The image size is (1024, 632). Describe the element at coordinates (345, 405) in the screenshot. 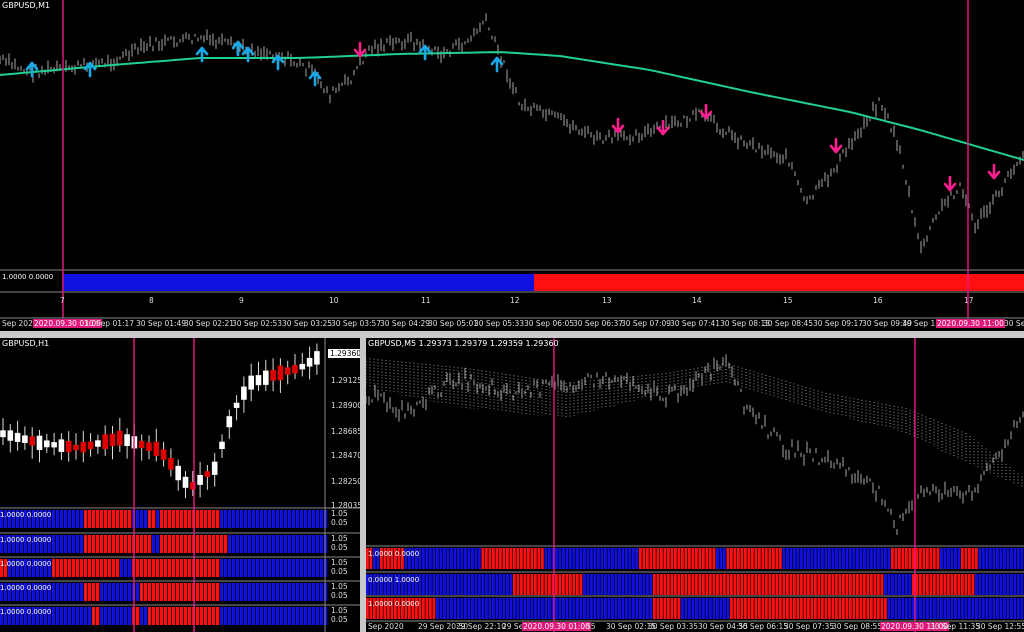

I see `h1-price-label: 1.28900` at that location.